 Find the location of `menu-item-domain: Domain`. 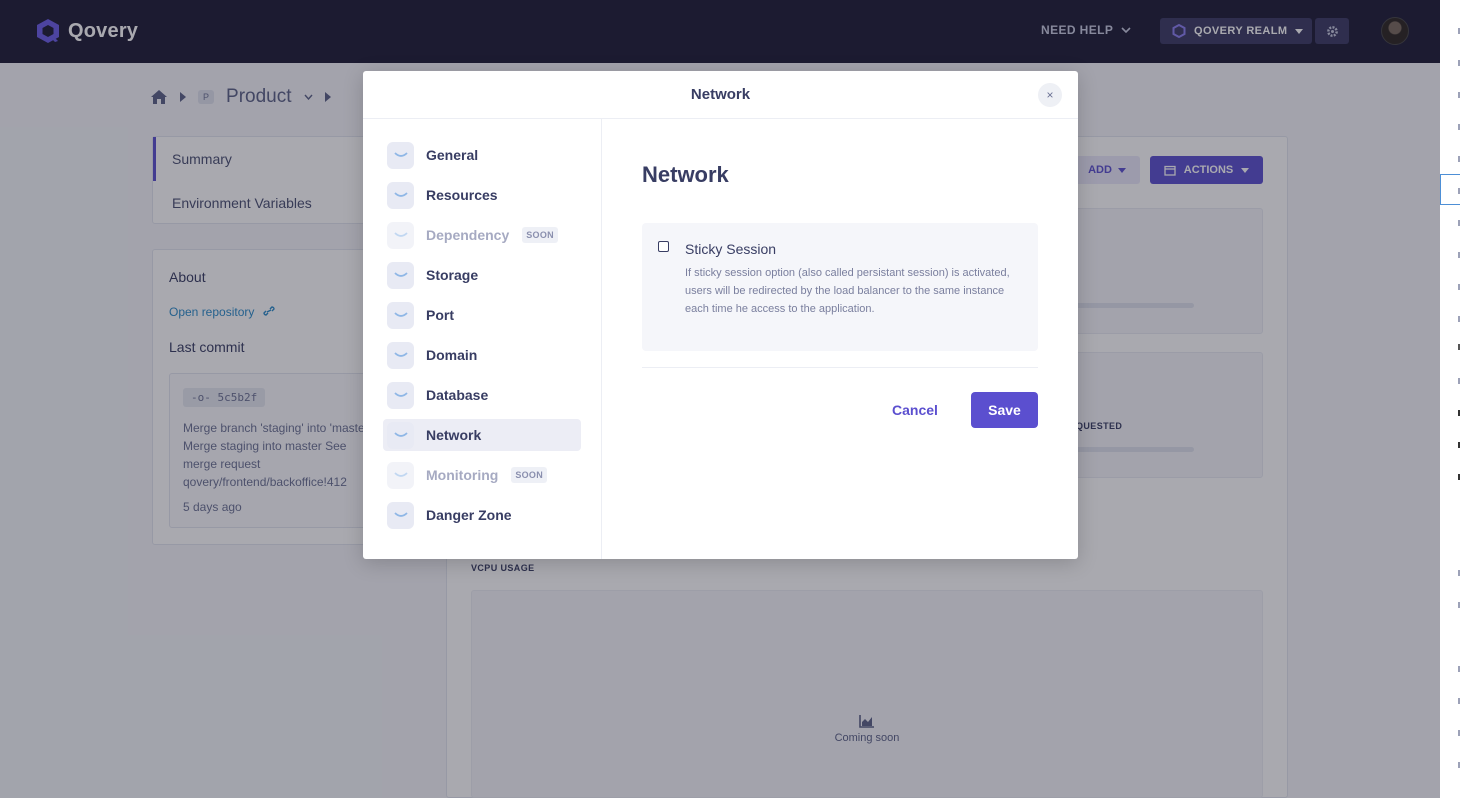

menu-item-domain: Domain is located at coordinates (482, 355).